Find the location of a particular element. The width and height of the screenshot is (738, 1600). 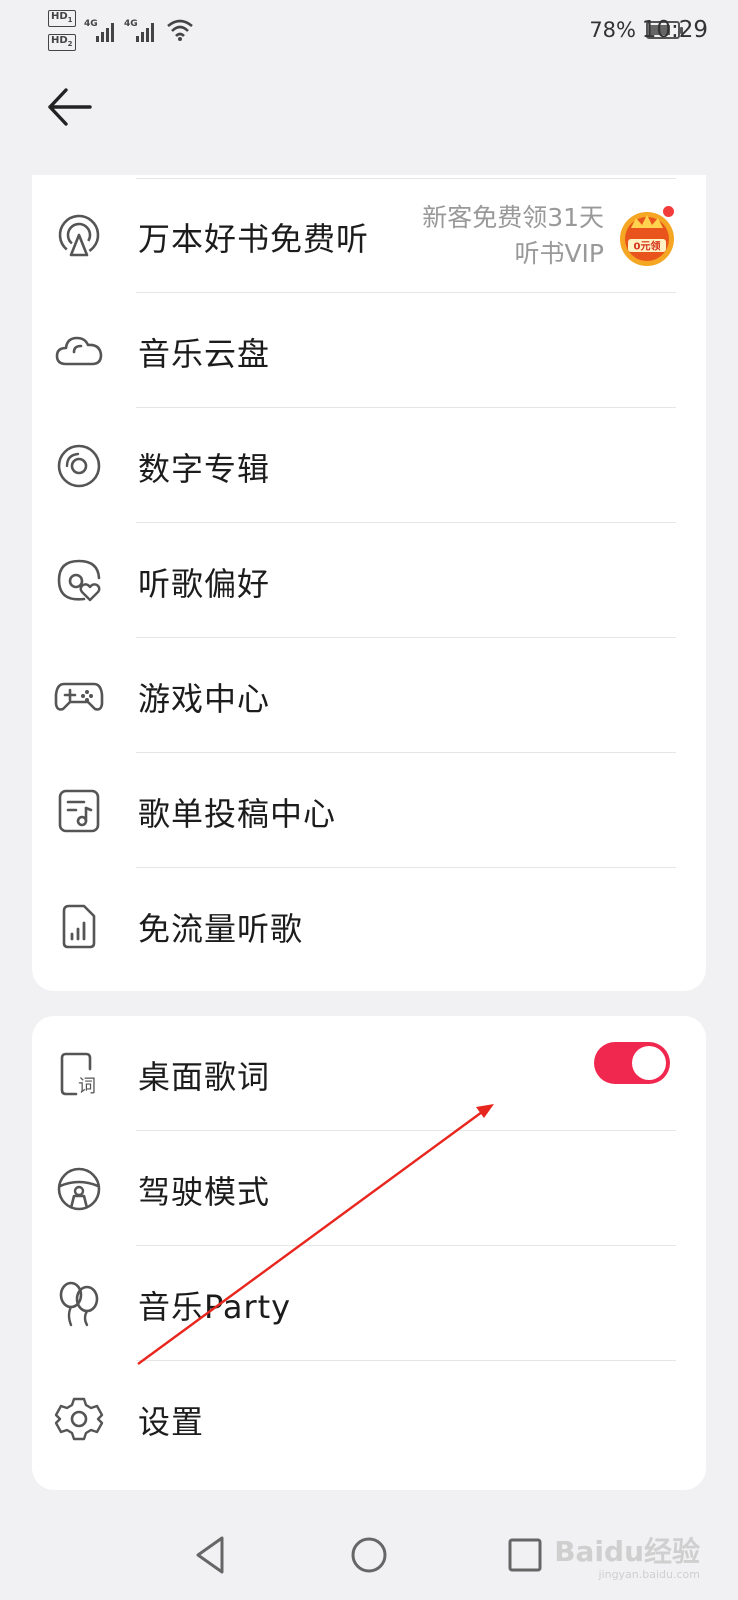

cloud-icon is located at coordinates (79, 351).